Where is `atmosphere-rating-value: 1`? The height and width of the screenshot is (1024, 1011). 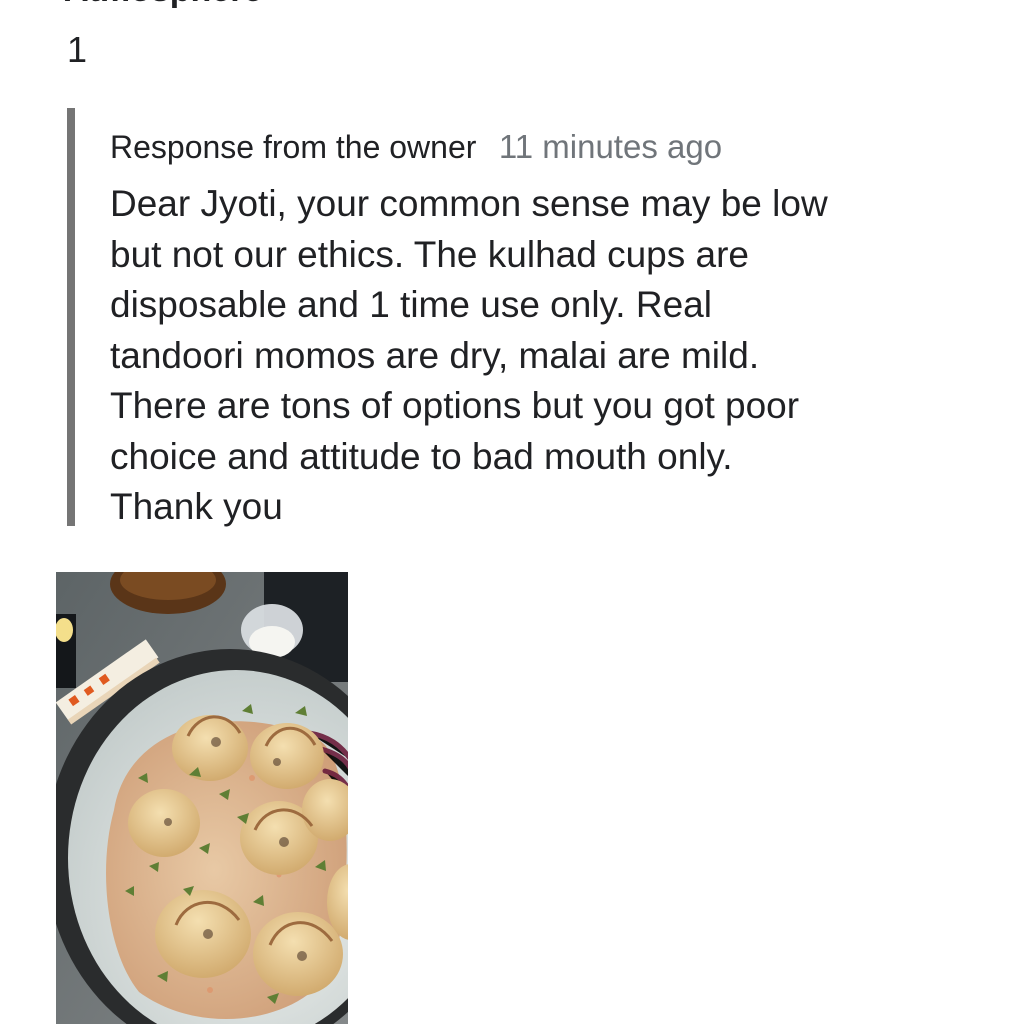
atmosphere-rating-value: 1 is located at coordinates (77, 49).